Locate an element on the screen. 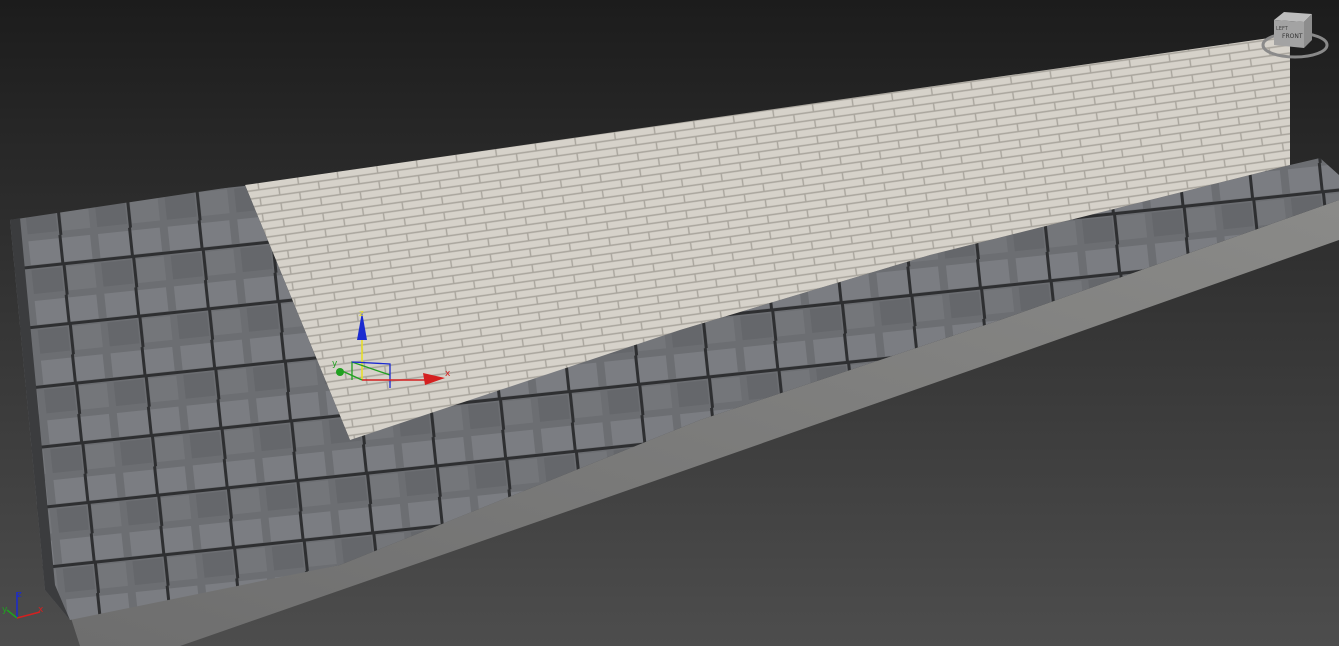  tripod-x-label: x is located at coordinates (41, 610).